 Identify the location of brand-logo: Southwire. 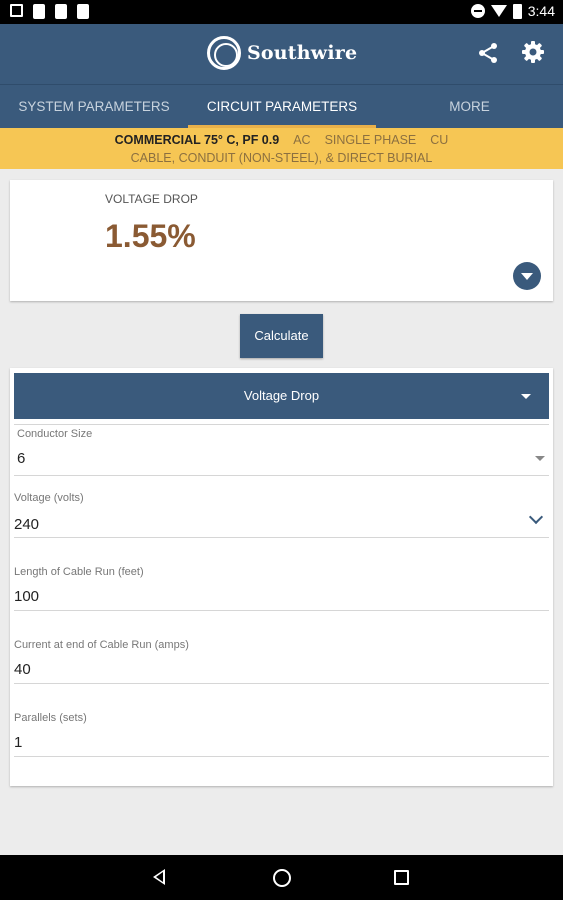
(282, 53).